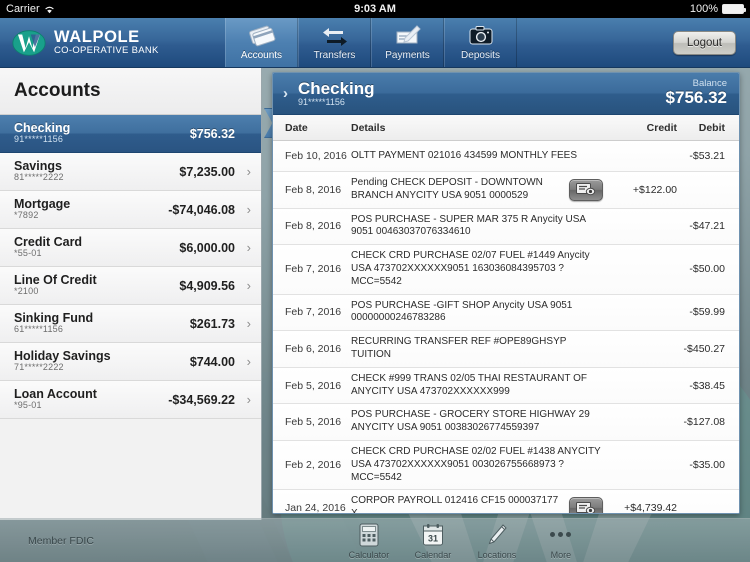  Describe the element at coordinates (130, 400) in the screenshot. I see `sidebar-account-row: Loan Account *95-01 -$34,569.22 ›` at that location.